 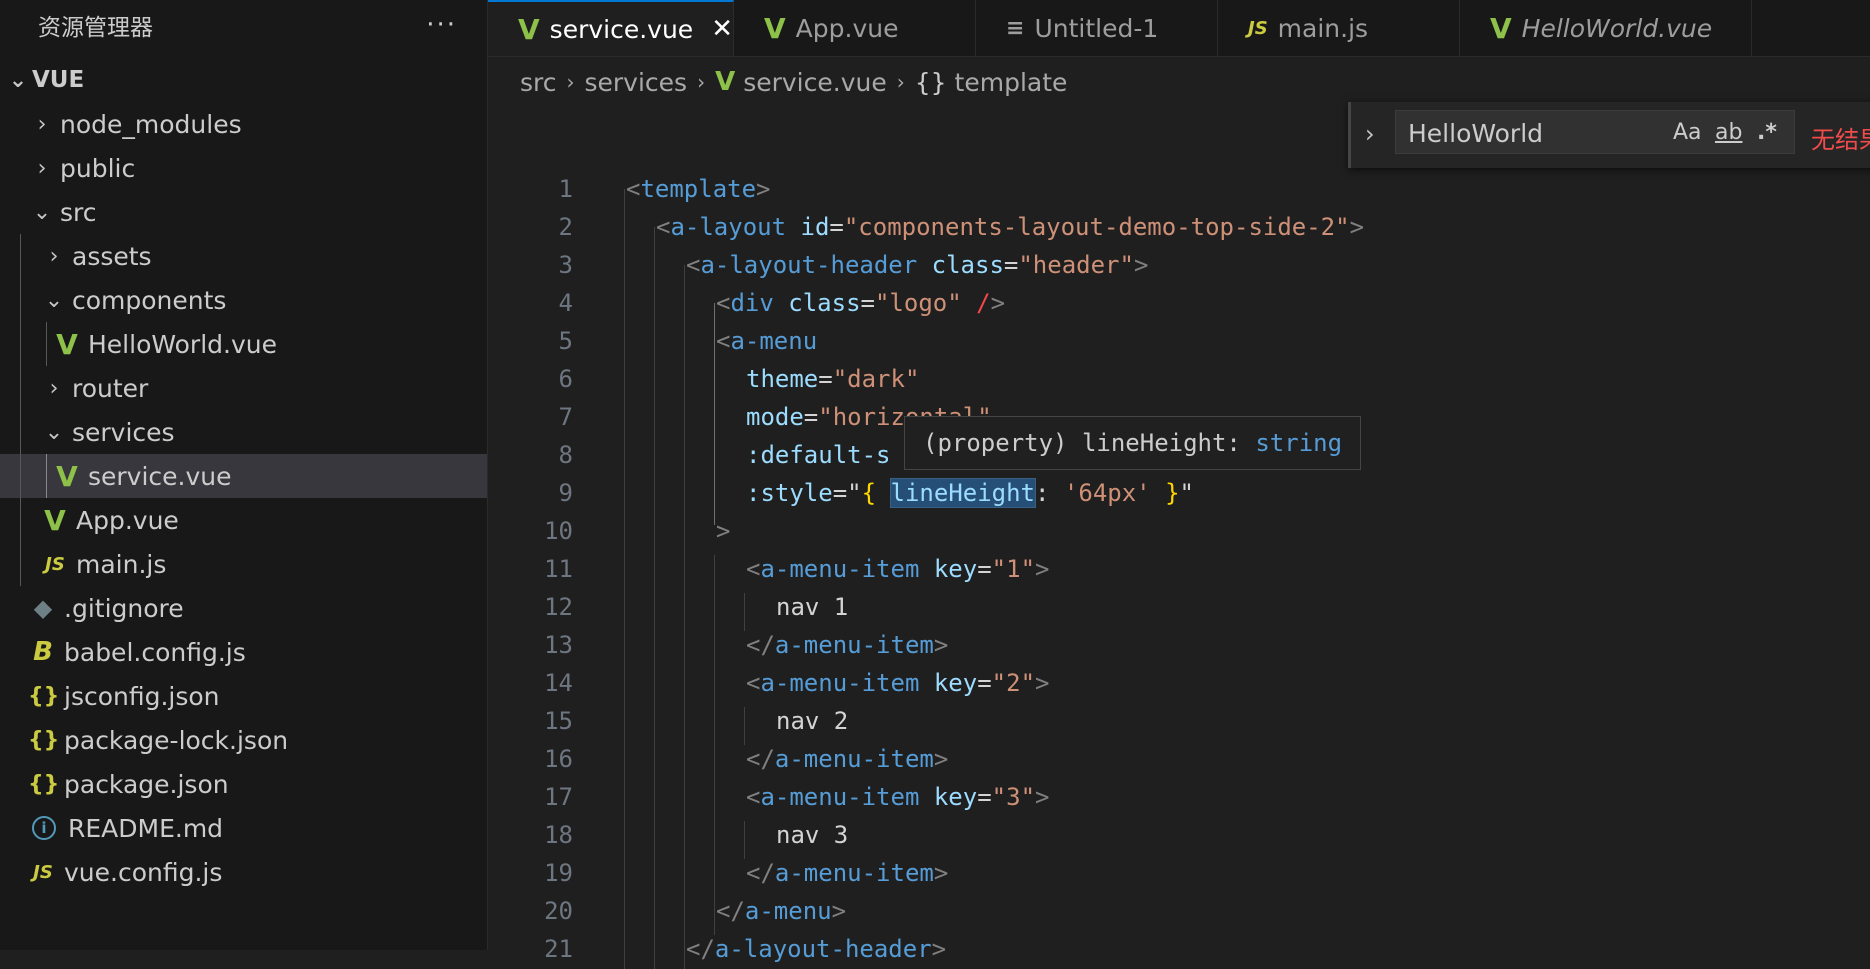 What do you see at coordinates (243, 212) in the screenshot?
I see `tree-item-src: ⌄ src` at bounding box center [243, 212].